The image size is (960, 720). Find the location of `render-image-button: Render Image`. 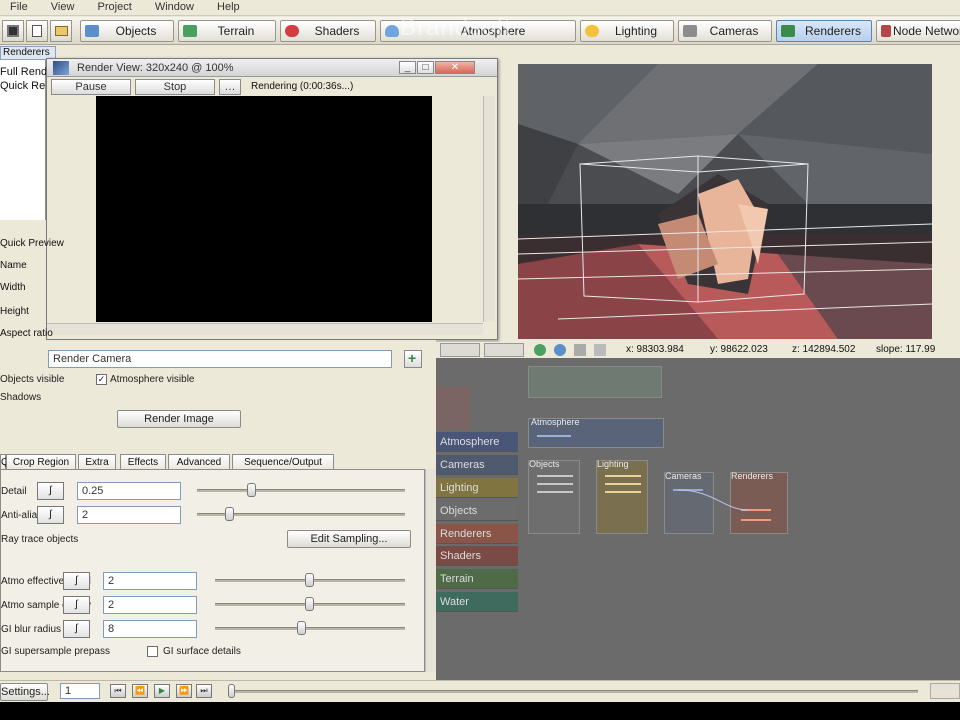

render-image-button: Render Image is located at coordinates (179, 419).